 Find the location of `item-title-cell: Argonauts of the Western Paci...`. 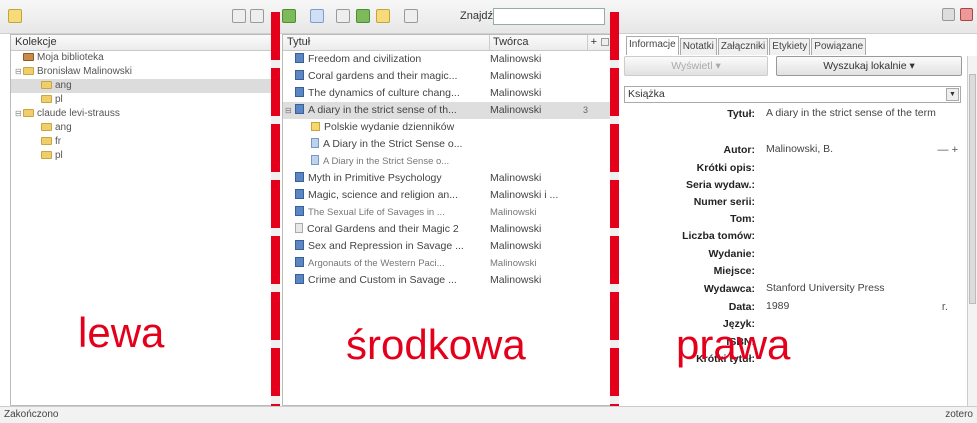

item-title-cell: Argonauts of the Western Paci... is located at coordinates (390, 263).